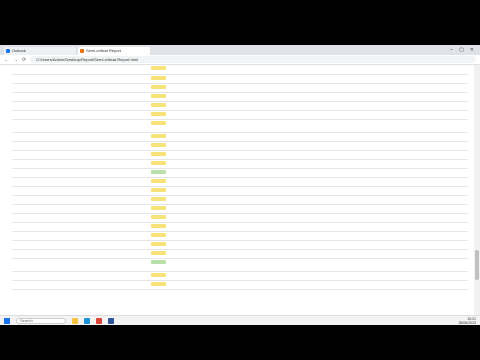  Describe the element at coordinates (465, 50) in the screenshot. I see `window-controls: – ▢ ✕` at that location.